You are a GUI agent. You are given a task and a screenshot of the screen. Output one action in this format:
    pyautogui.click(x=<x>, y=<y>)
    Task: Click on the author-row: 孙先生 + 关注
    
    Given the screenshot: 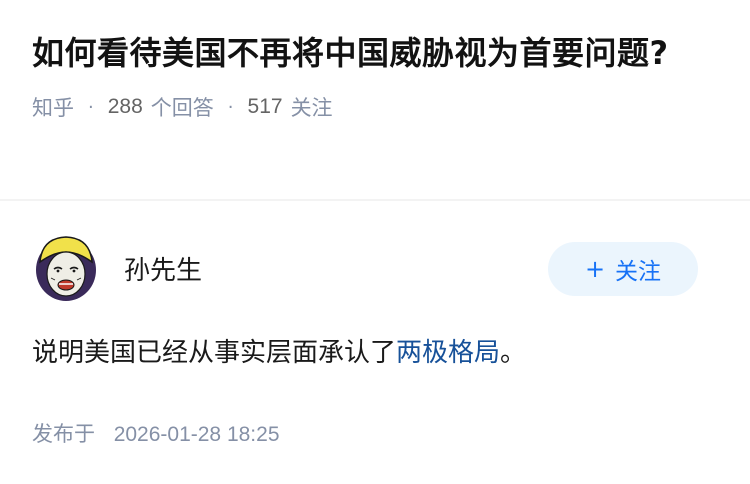 What is the action you would take?
    pyautogui.click(x=365, y=268)
    